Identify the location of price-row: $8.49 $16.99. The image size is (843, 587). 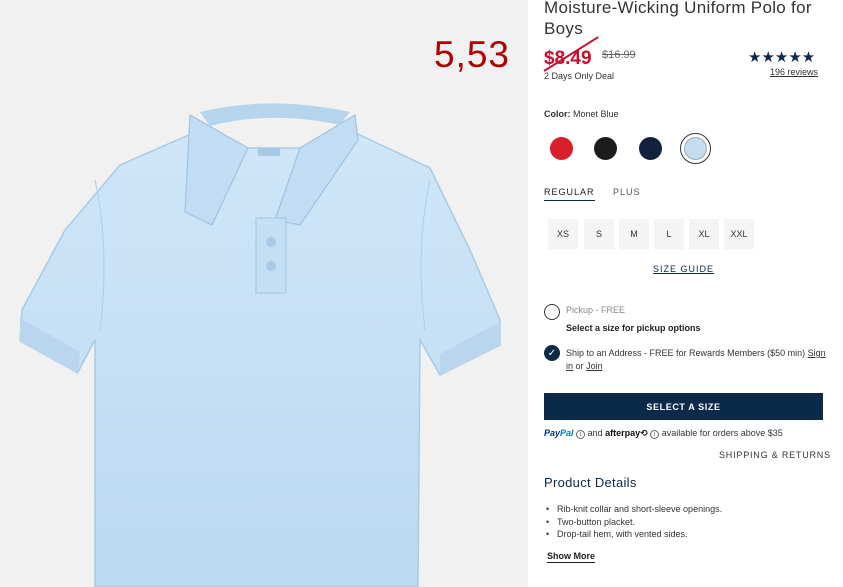
(589, 54).